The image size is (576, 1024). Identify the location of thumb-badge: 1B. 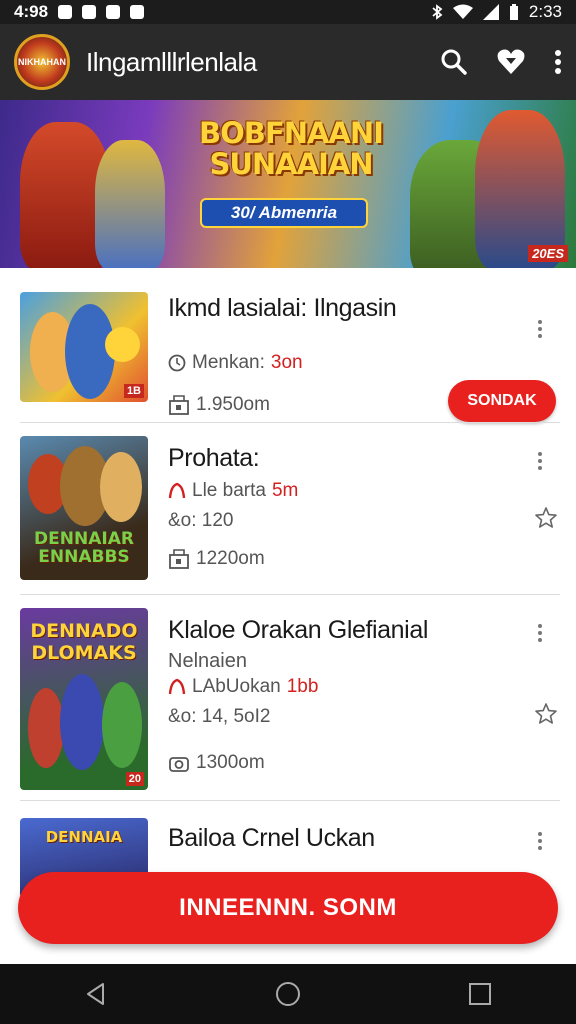
(133, 391).